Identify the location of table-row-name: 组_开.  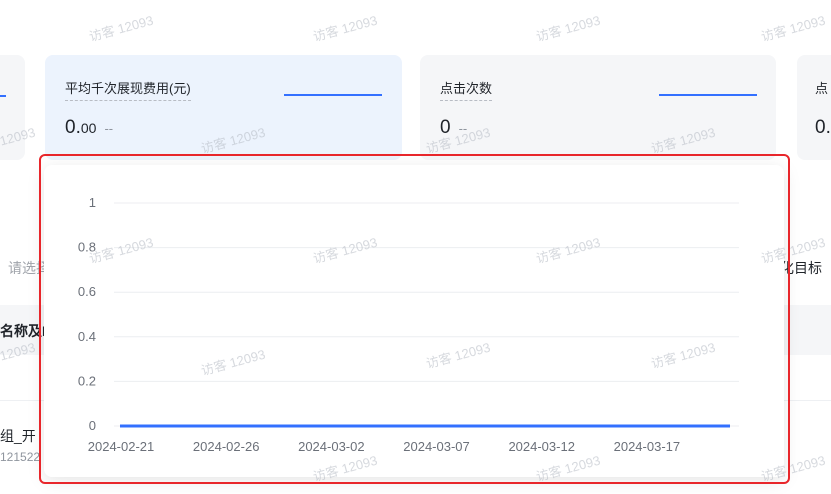
(18, 436).